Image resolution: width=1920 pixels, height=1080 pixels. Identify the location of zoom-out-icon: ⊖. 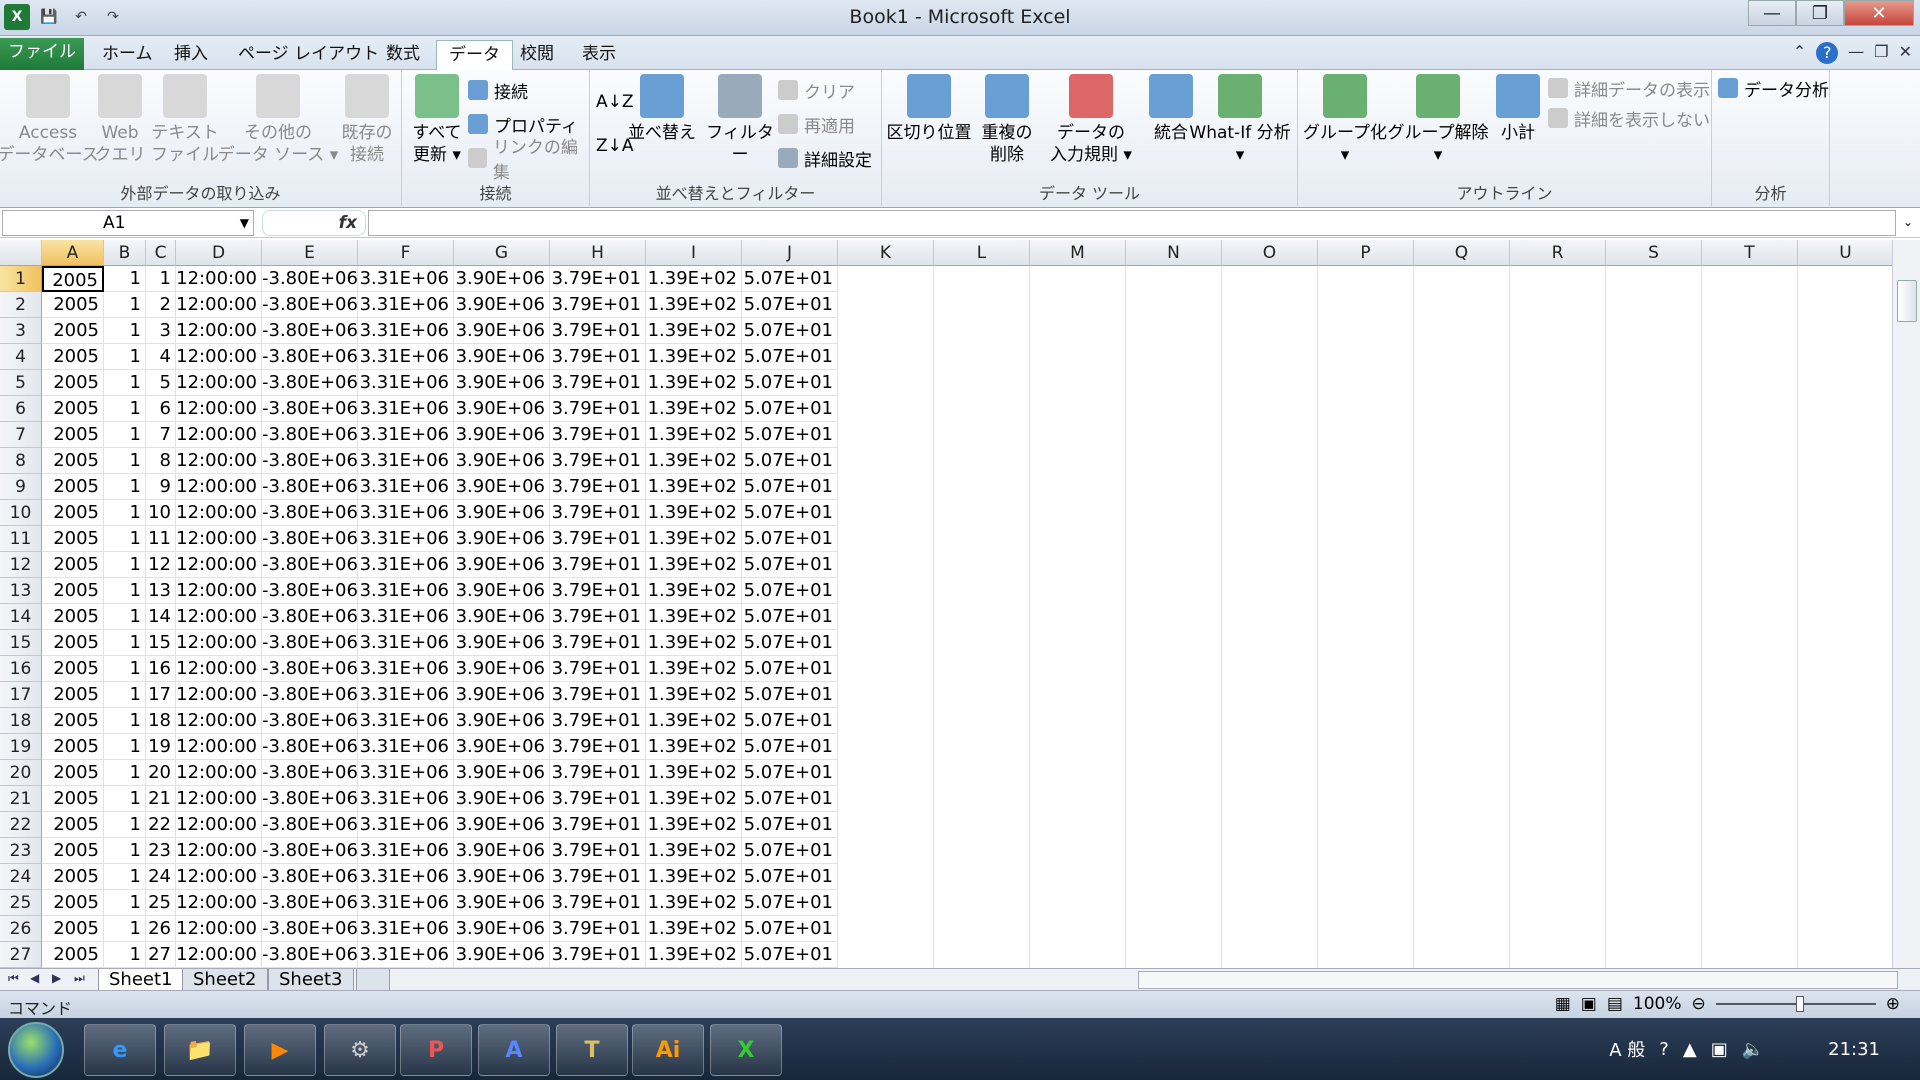
(1699, 1004).